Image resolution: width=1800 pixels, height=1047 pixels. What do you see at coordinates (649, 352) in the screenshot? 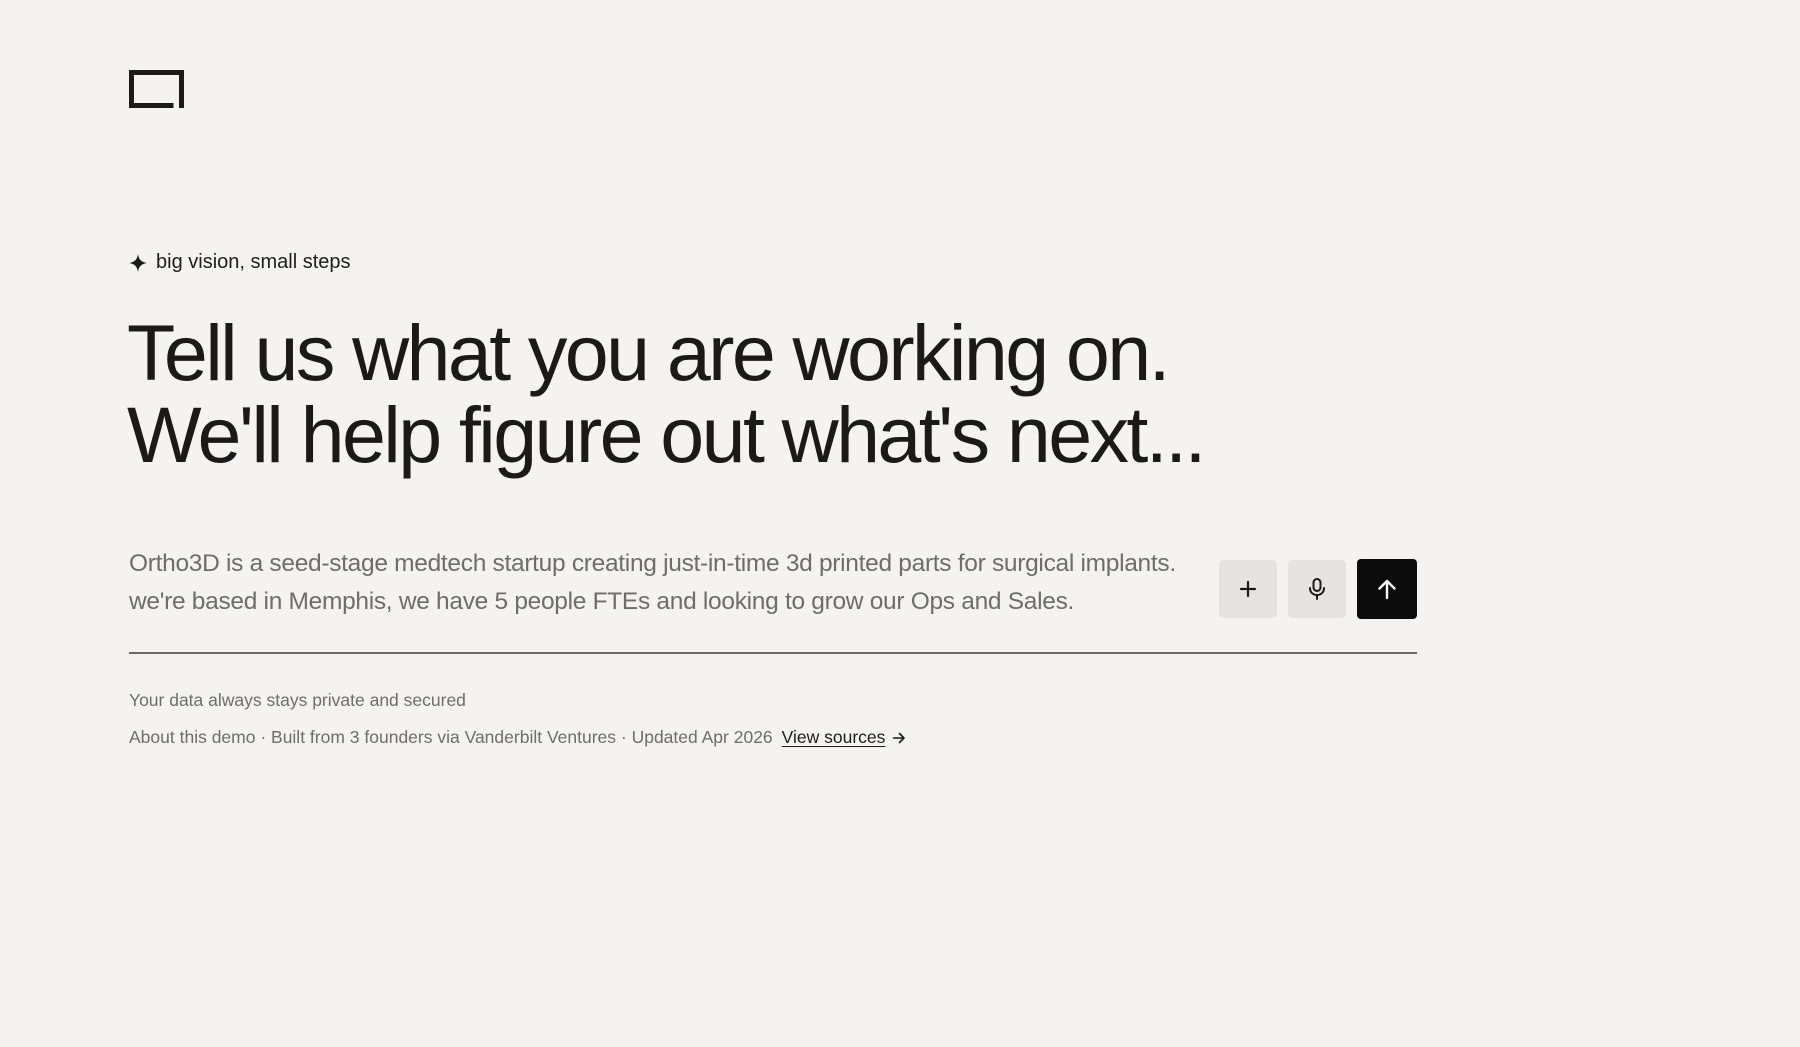
I see `headline-line-1: Tell us what you are working on.` at bounding box center [649, 352].